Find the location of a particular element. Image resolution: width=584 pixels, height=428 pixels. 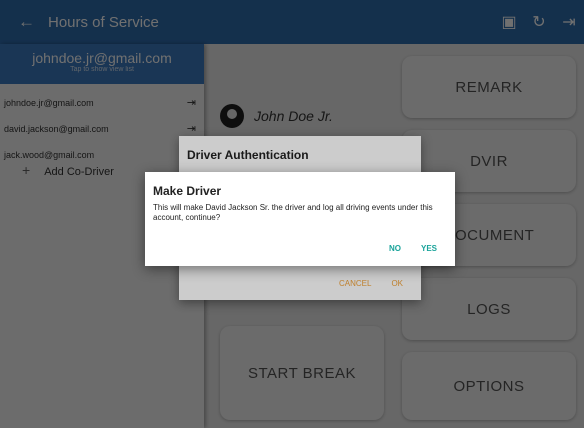

yes-button: YES is located at coordinates (429, 248).